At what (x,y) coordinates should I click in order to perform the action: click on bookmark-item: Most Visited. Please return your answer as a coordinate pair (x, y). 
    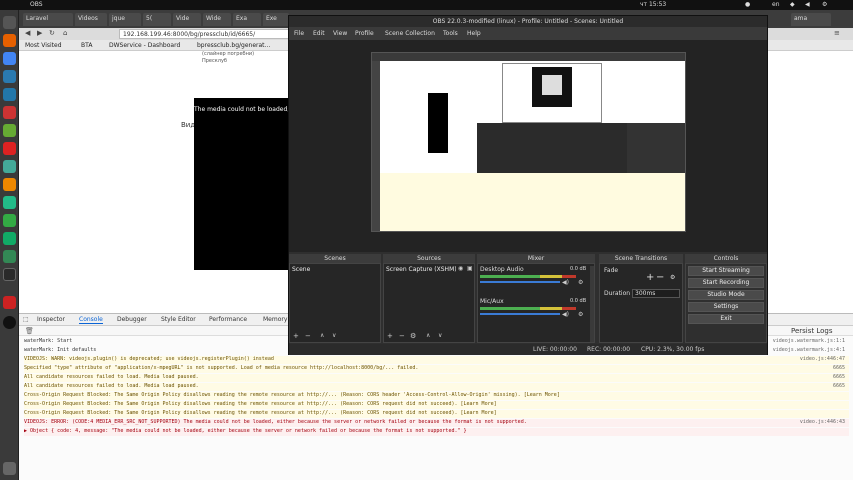
    Looking at the image, I should click on (43, 45).